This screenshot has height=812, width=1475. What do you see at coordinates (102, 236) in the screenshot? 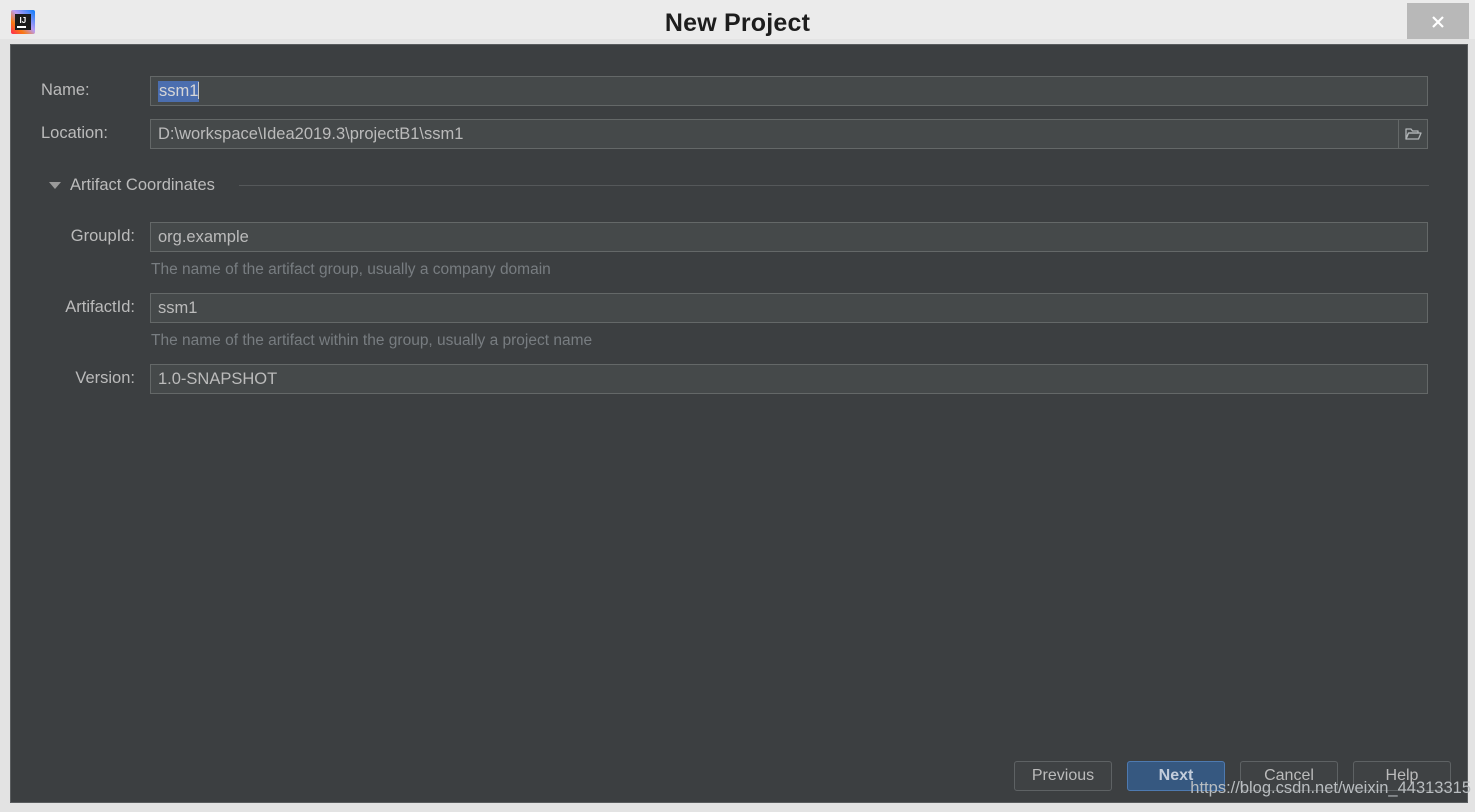
I see `groupid-label: GroupId:` at bounding box center [102, 236].